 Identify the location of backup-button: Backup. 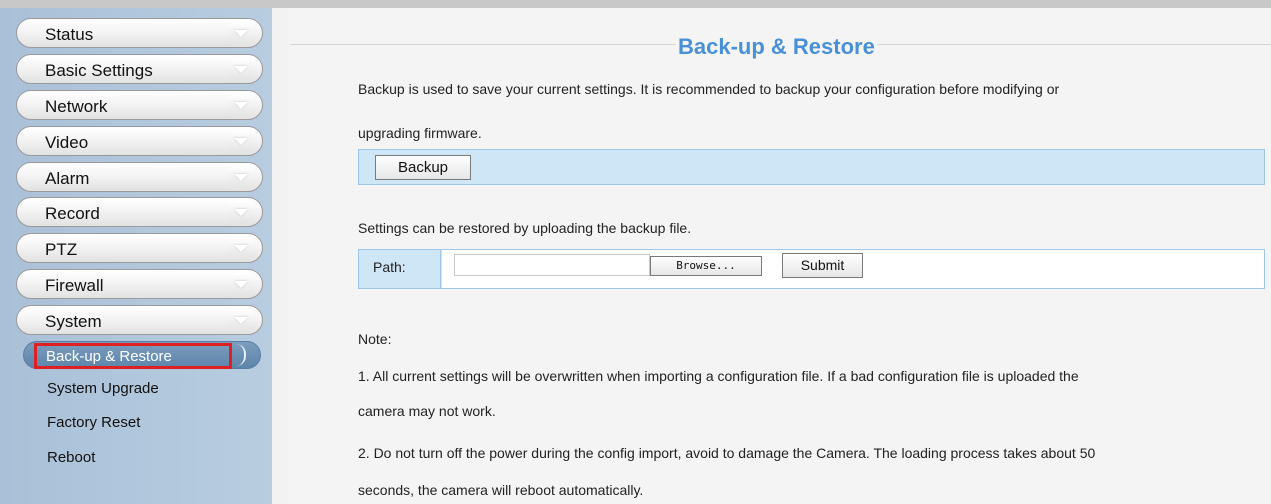
(423, 167).